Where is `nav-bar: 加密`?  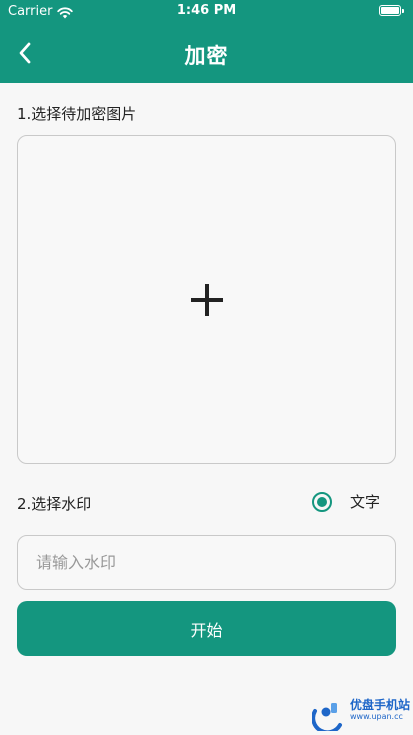
nav-bar: 加密 is located at coordinates (206, 53).